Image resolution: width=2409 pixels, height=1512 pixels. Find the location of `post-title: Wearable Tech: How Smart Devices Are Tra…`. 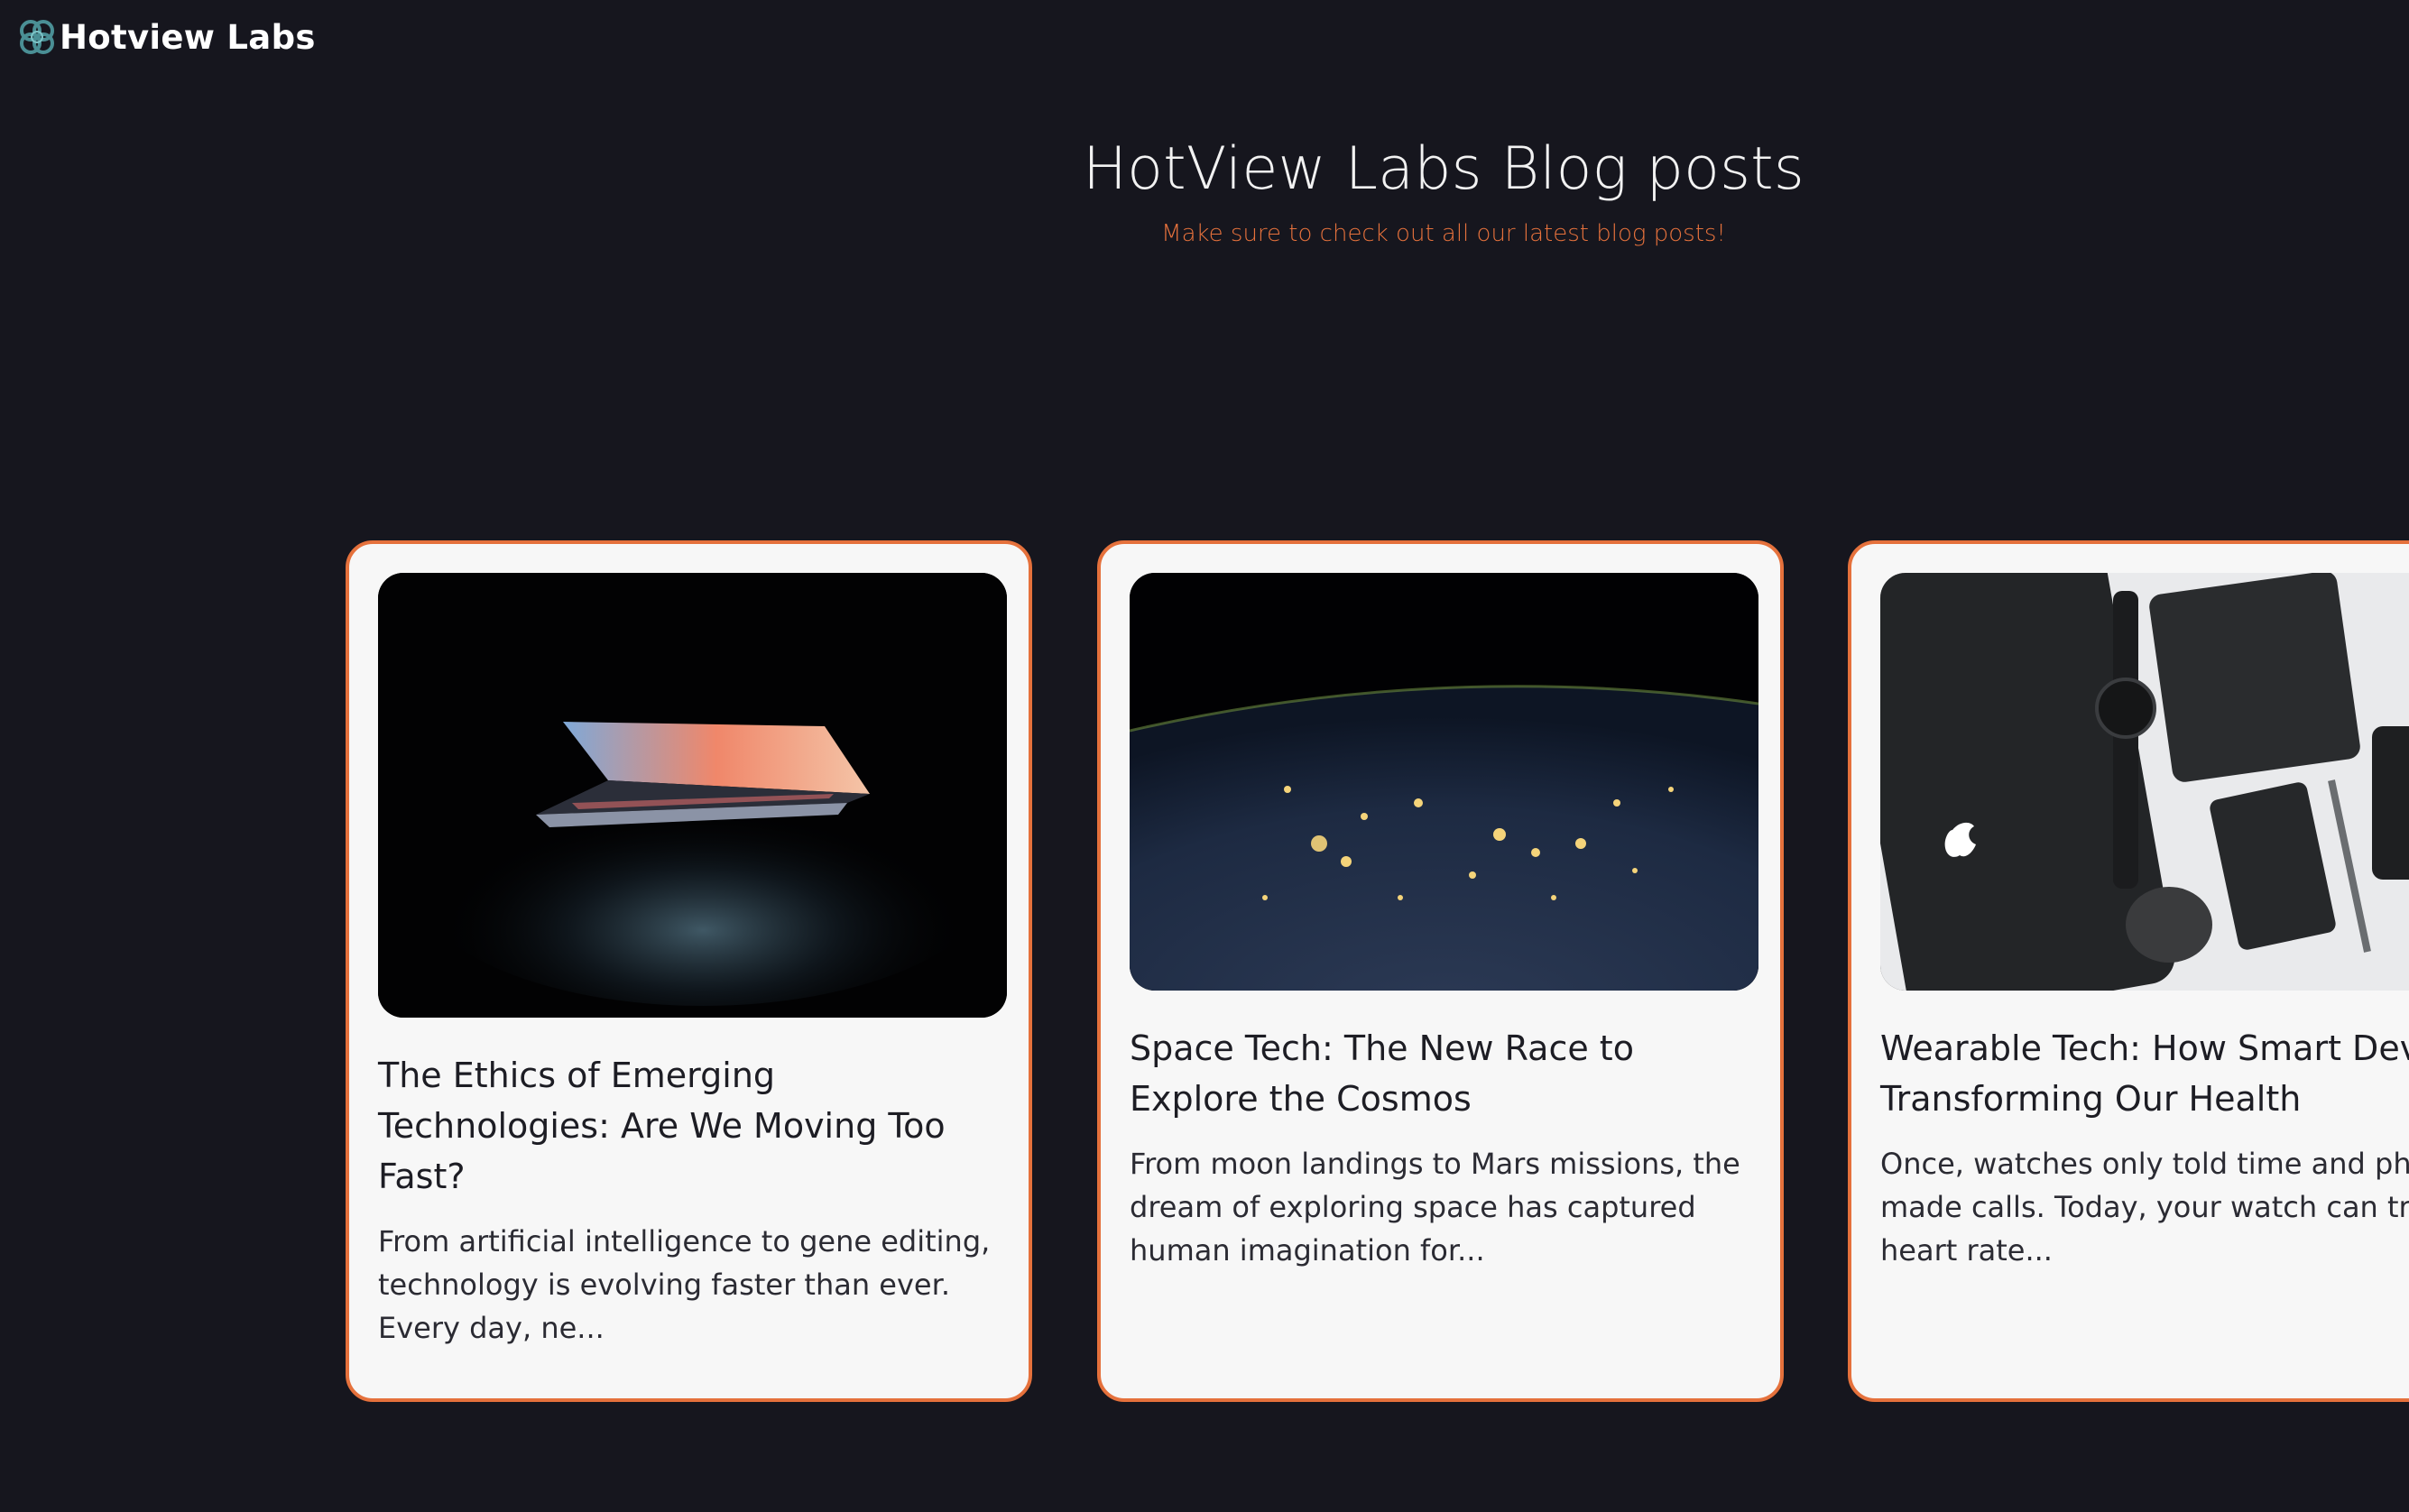

post-title: Wearable Tech: How Smart Devices Are Tra… is located at coordinates (2144, 1073).